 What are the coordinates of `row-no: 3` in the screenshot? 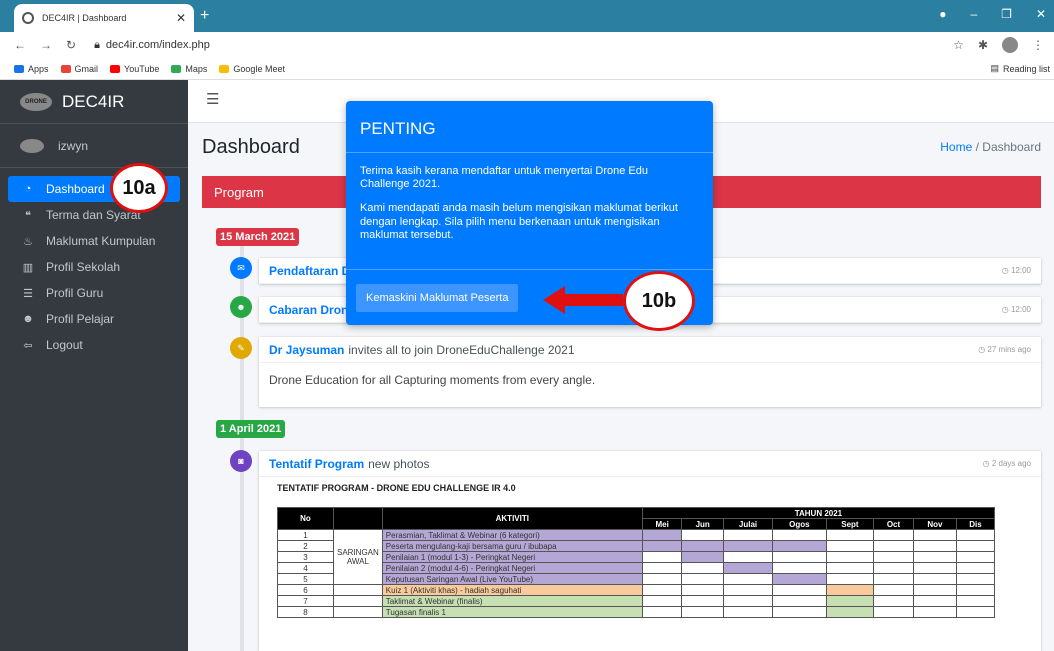 It's located at (305, 557).